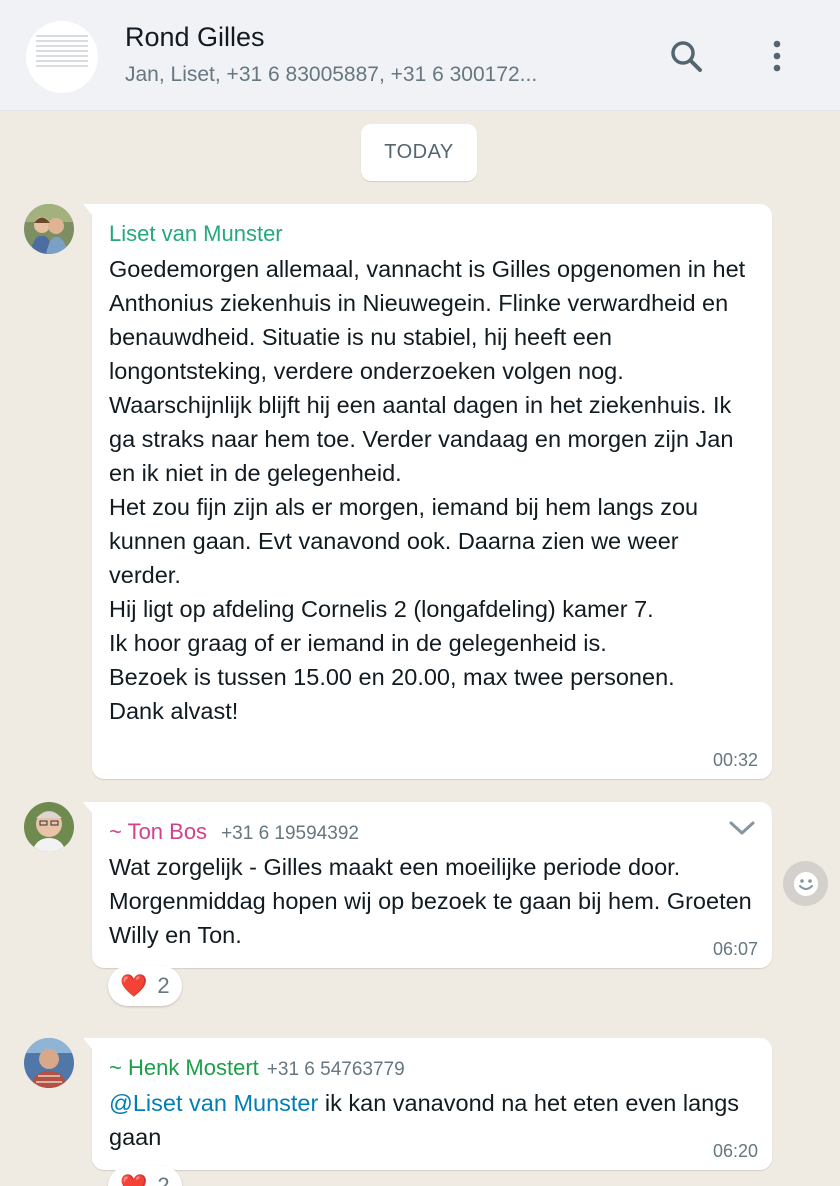 This screenshot has height=1186, width=840. I want to click on mention-link: @Liset van Munster, so click(213, 1103).